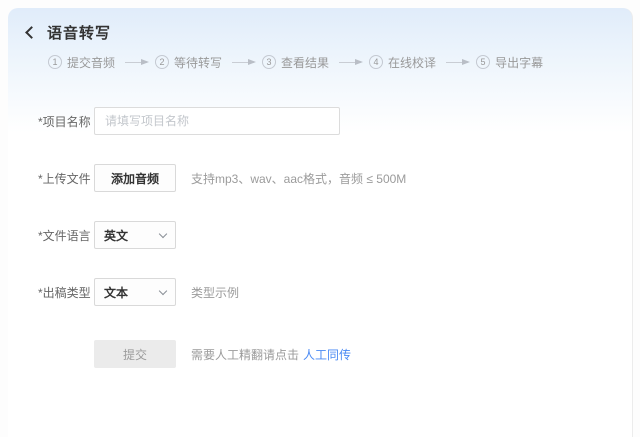 This screenshot has height=437, width=640. I want to click on step-number-icon: 2, so click(162, 62).